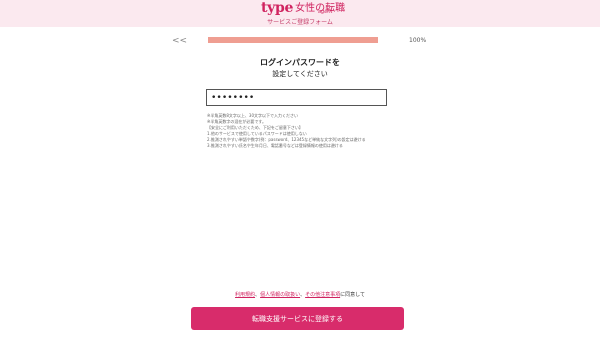 This screenshot has height=342, width=600. Describe the element at coordinates (303, 8) in the screenshot. I see `logo: type 女性の転職` at that location.